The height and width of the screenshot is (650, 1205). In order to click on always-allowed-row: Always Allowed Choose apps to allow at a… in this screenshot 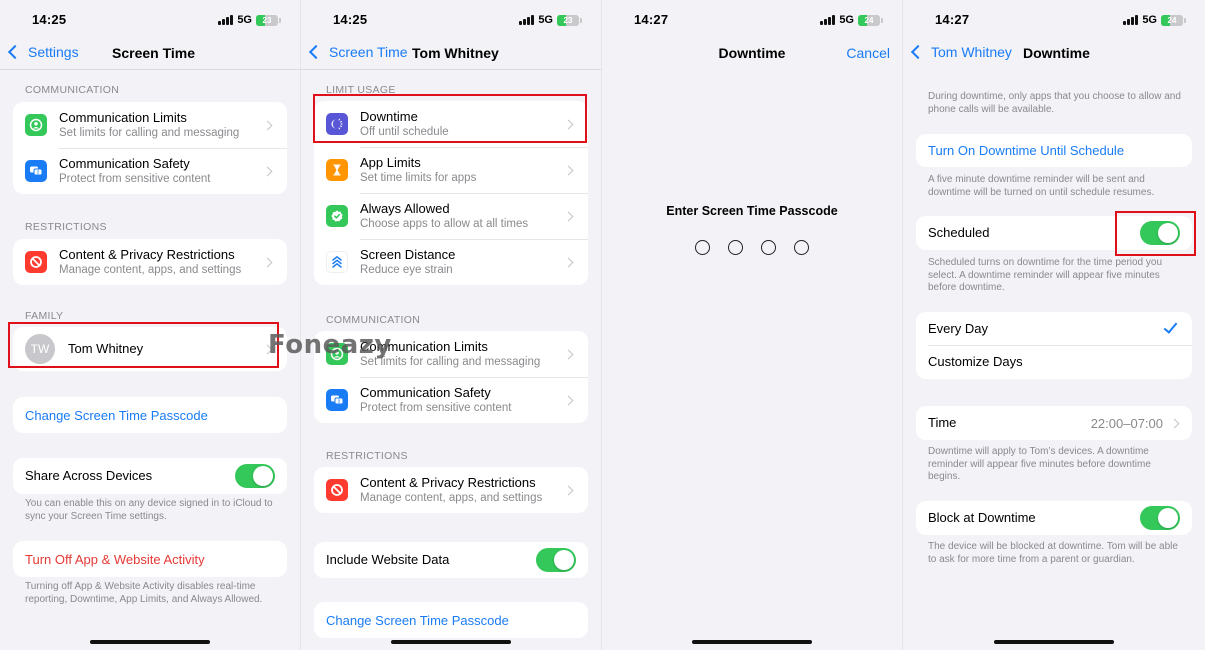, I will do `click(451, 216)`.